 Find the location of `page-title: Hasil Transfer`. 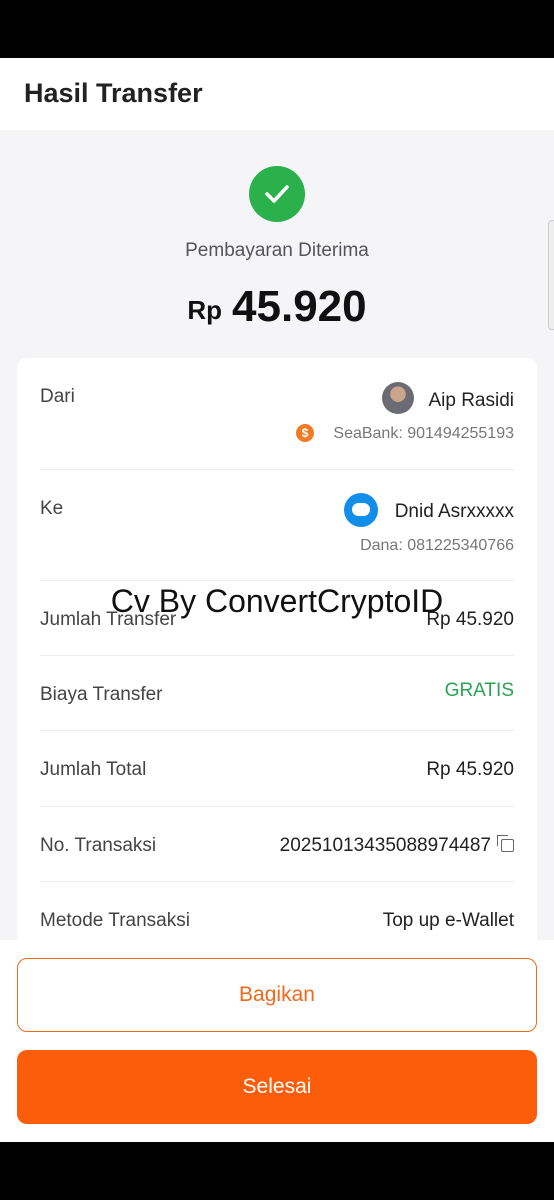

page-title: Hasil Transfer is located at coordinates (113, 93).